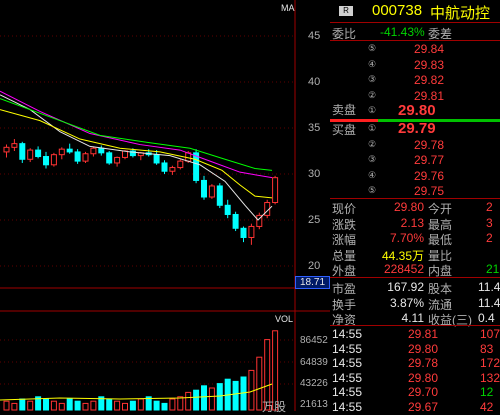 The height and width of the screenshot is (415, 500). Describe the element at coordinates (415, 269) in the screenshot. I see `stat-row: 外盘 228452 内盘 21` at that location.